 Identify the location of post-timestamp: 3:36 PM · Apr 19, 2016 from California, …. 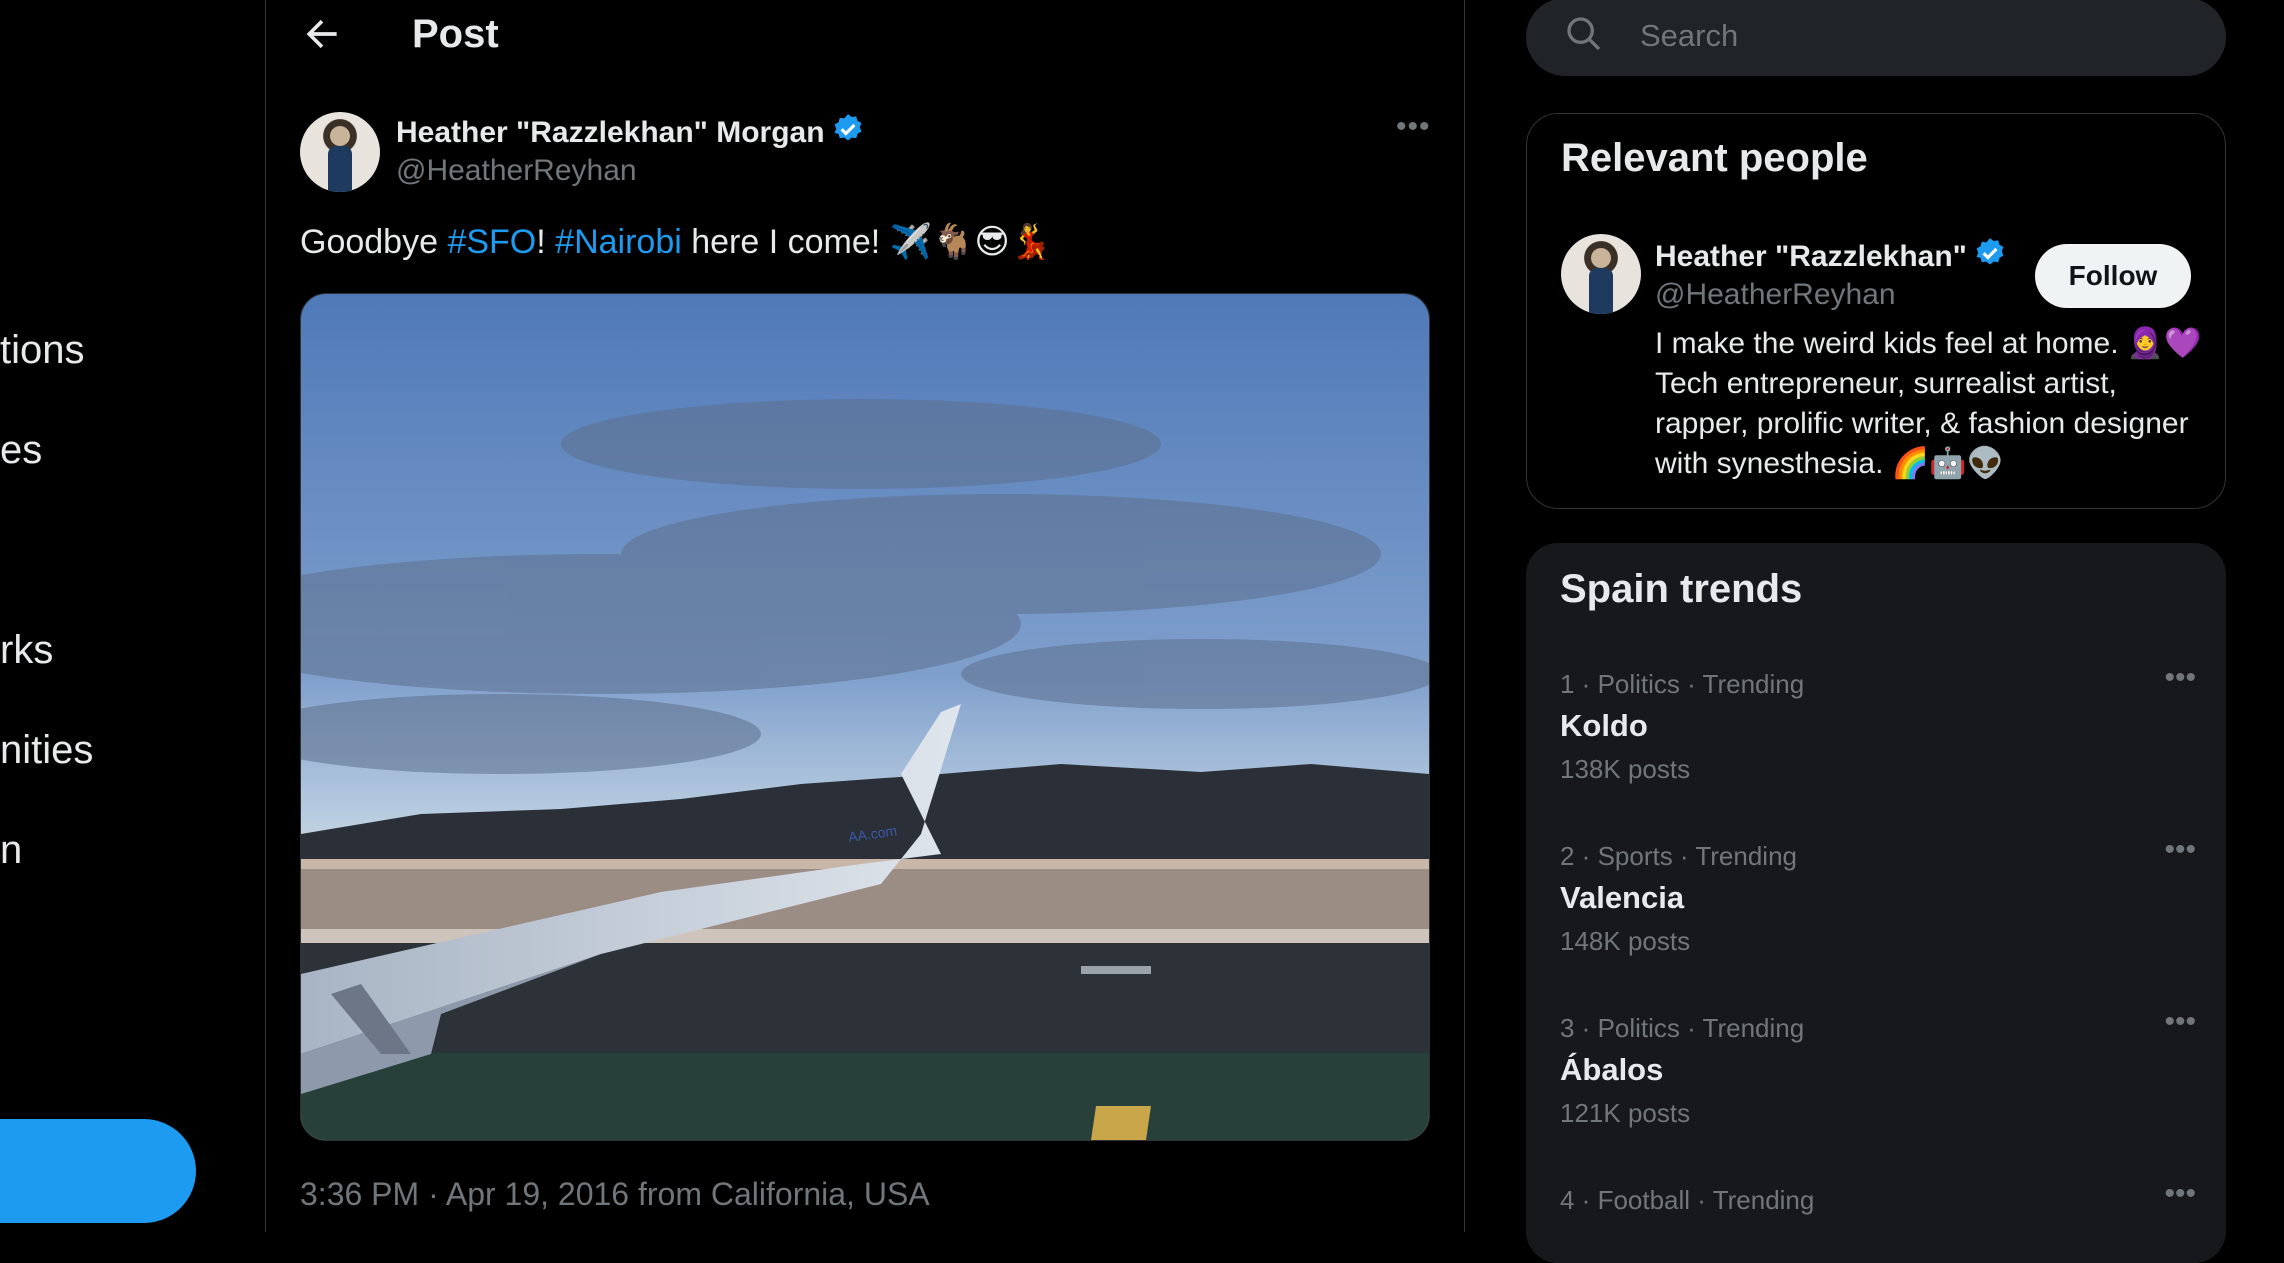
(615, 1194).